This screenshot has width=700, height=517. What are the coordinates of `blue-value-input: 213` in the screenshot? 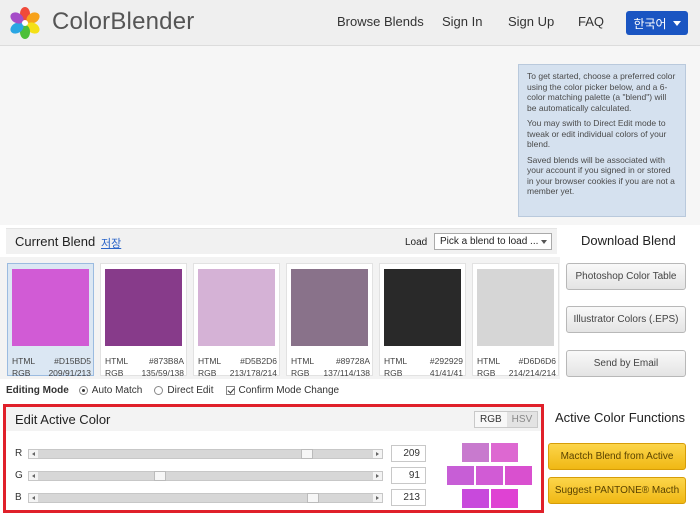 It's located at (408, 497).